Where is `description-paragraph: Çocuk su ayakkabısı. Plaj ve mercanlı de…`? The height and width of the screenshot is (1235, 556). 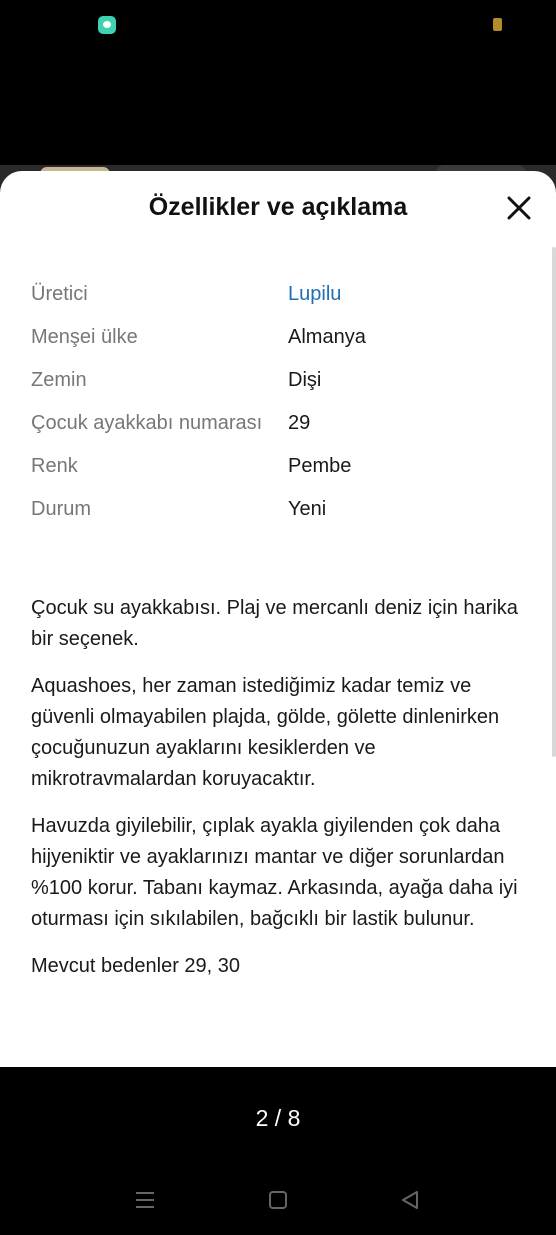
description-paragraph: Çocuk su ayakkabısı. Plaj ve mercanlı de… is located at coordinates (274, 623).